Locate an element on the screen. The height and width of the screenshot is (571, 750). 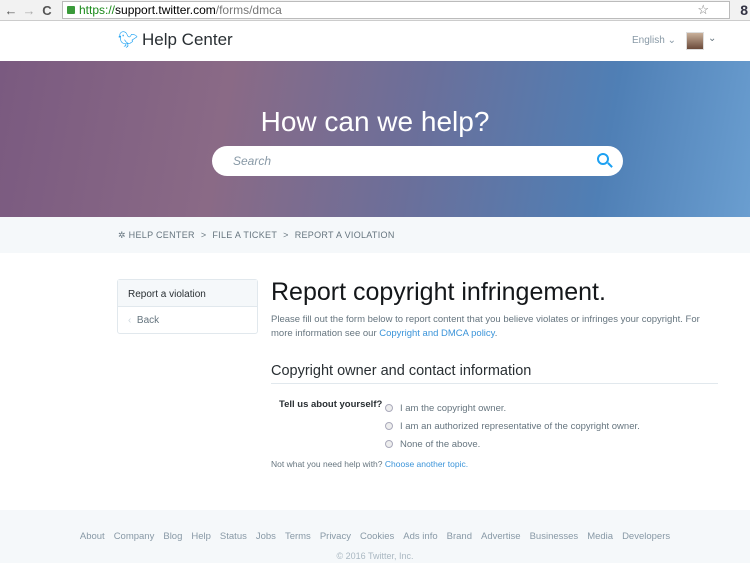
copyright: © 2016 Twitter, Inc. is located at coordinates (375, 556).